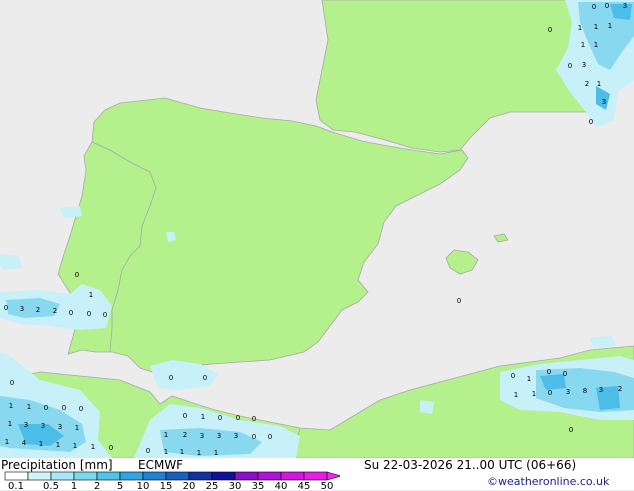 The height and width of the screenshot is (491, 634). Describe the element at coordinates (24, 443) in the screenshot. I see `precip-value-label: 4` at that location.